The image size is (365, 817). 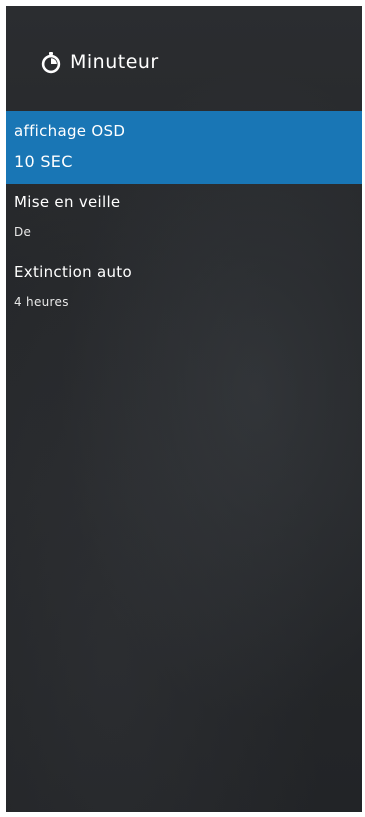 I want to click on menu-item-value: De, so click(x=23, y=232).